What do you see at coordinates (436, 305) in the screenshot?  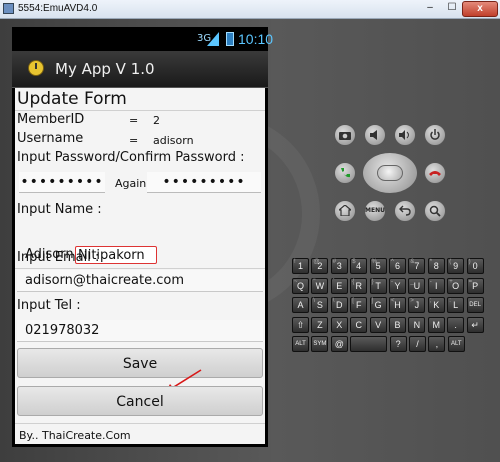 I see `key-2-7: K;` at bounding box center [436, 305].